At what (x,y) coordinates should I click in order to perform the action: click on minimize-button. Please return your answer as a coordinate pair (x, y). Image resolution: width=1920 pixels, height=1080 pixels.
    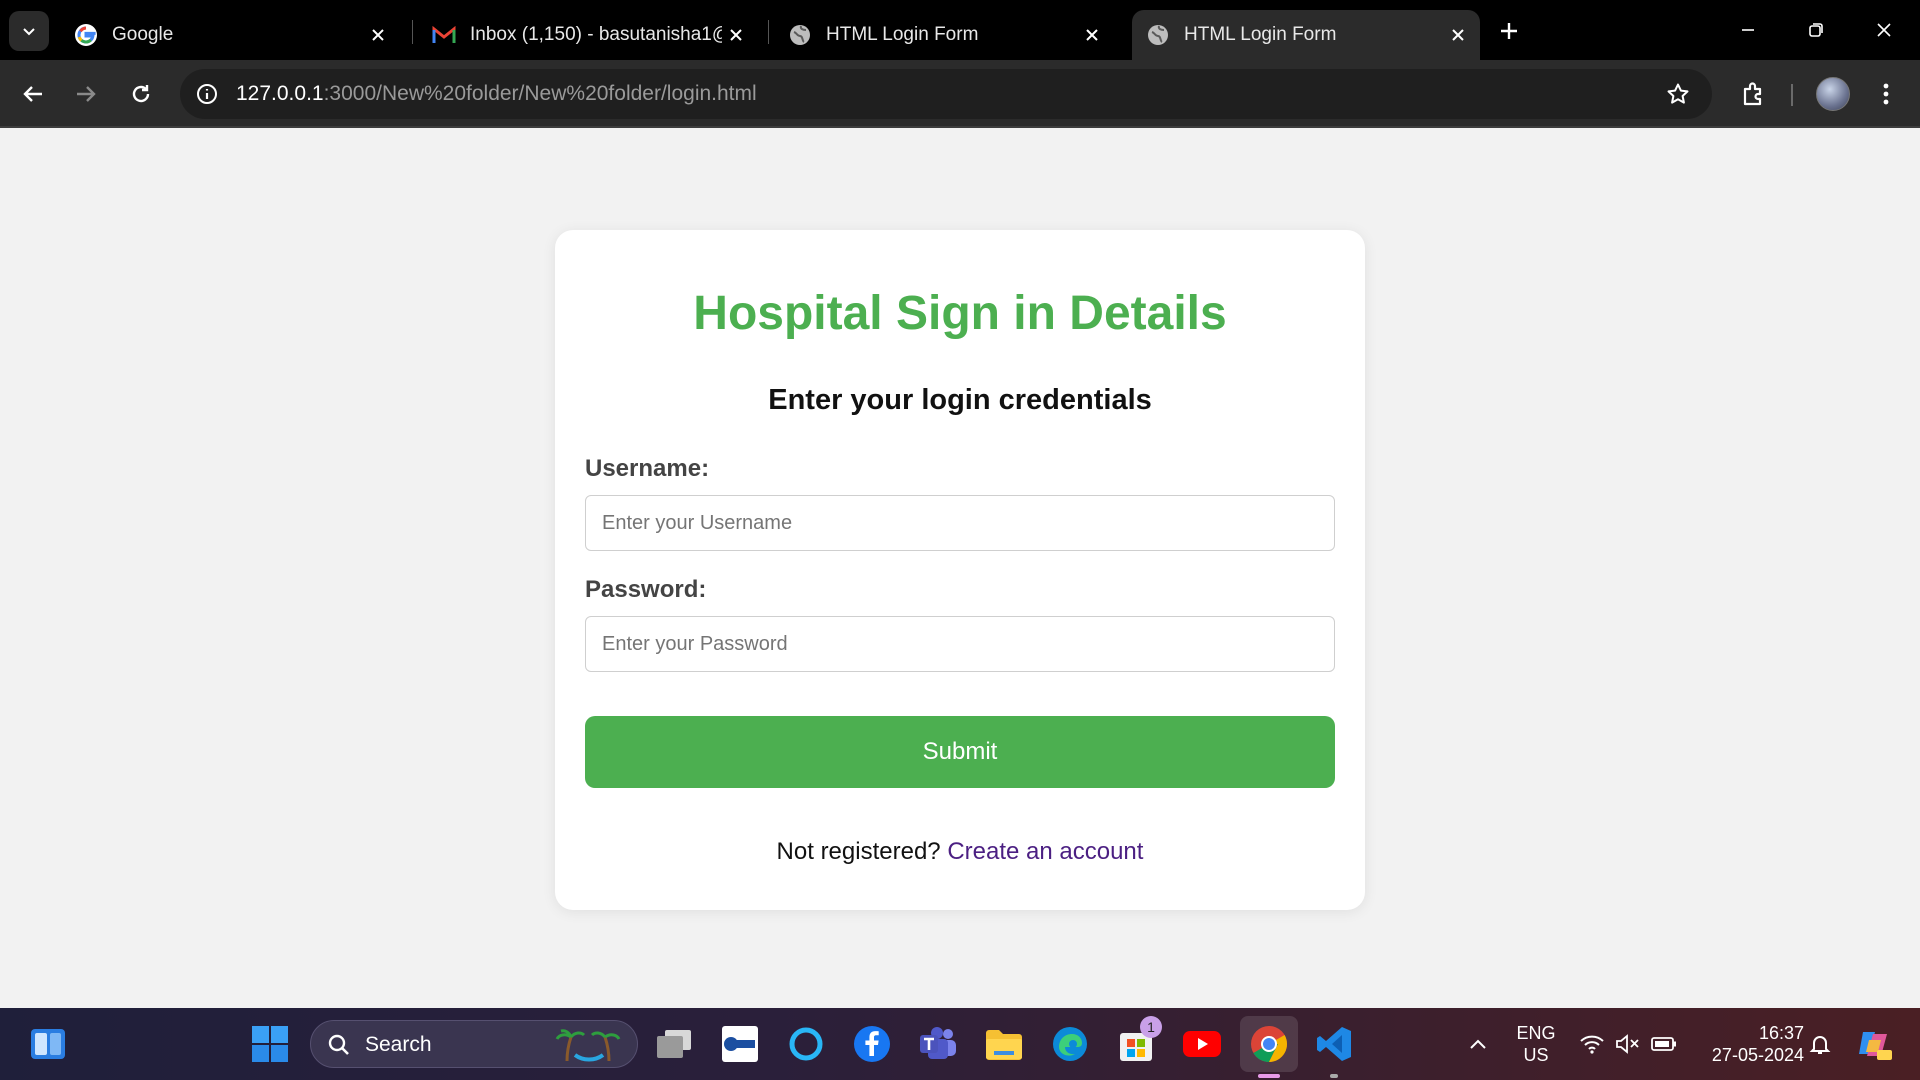
    Looking at the image, I should click on (1748, 30).